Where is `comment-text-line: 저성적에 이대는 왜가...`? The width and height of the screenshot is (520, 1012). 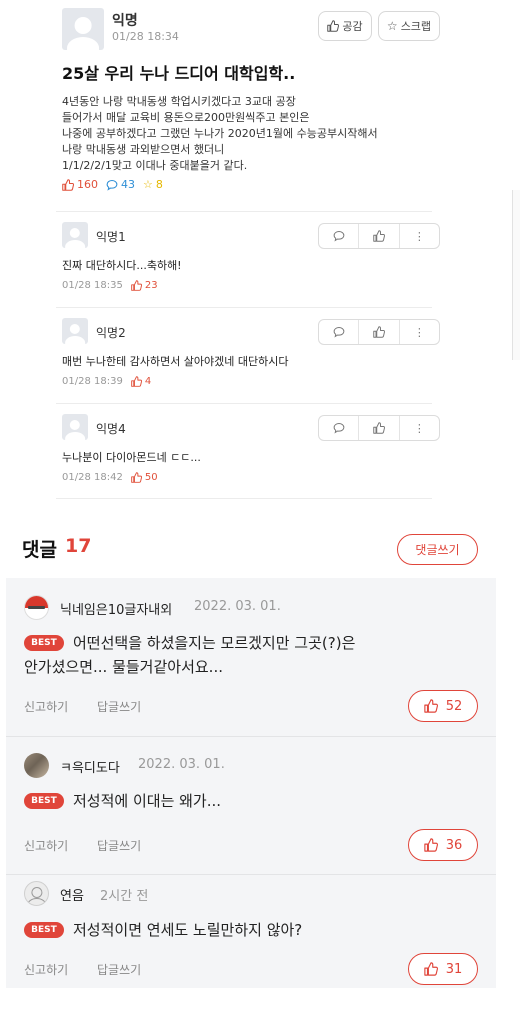
comment-text-line: 저성적에 이대는 왜가... is located at coordinates (147, 801).